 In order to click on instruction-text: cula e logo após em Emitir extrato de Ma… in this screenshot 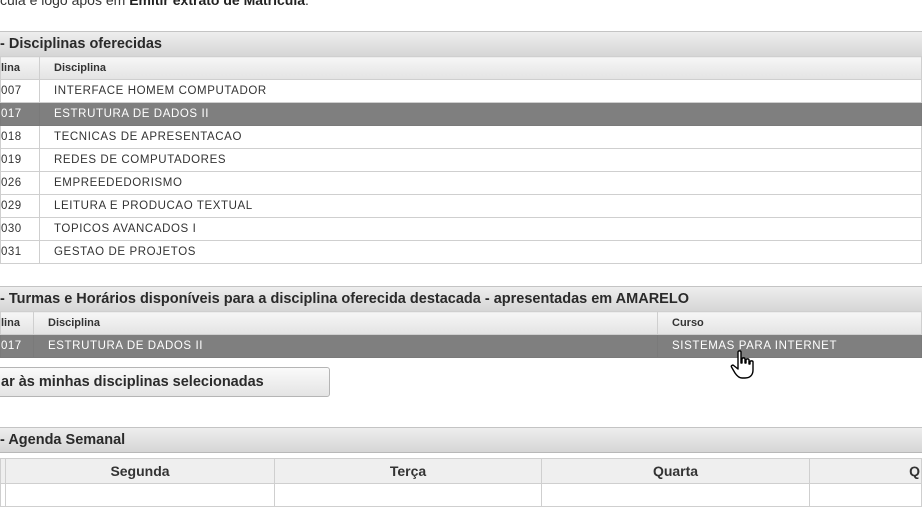, I will do `click(154, 4)`.